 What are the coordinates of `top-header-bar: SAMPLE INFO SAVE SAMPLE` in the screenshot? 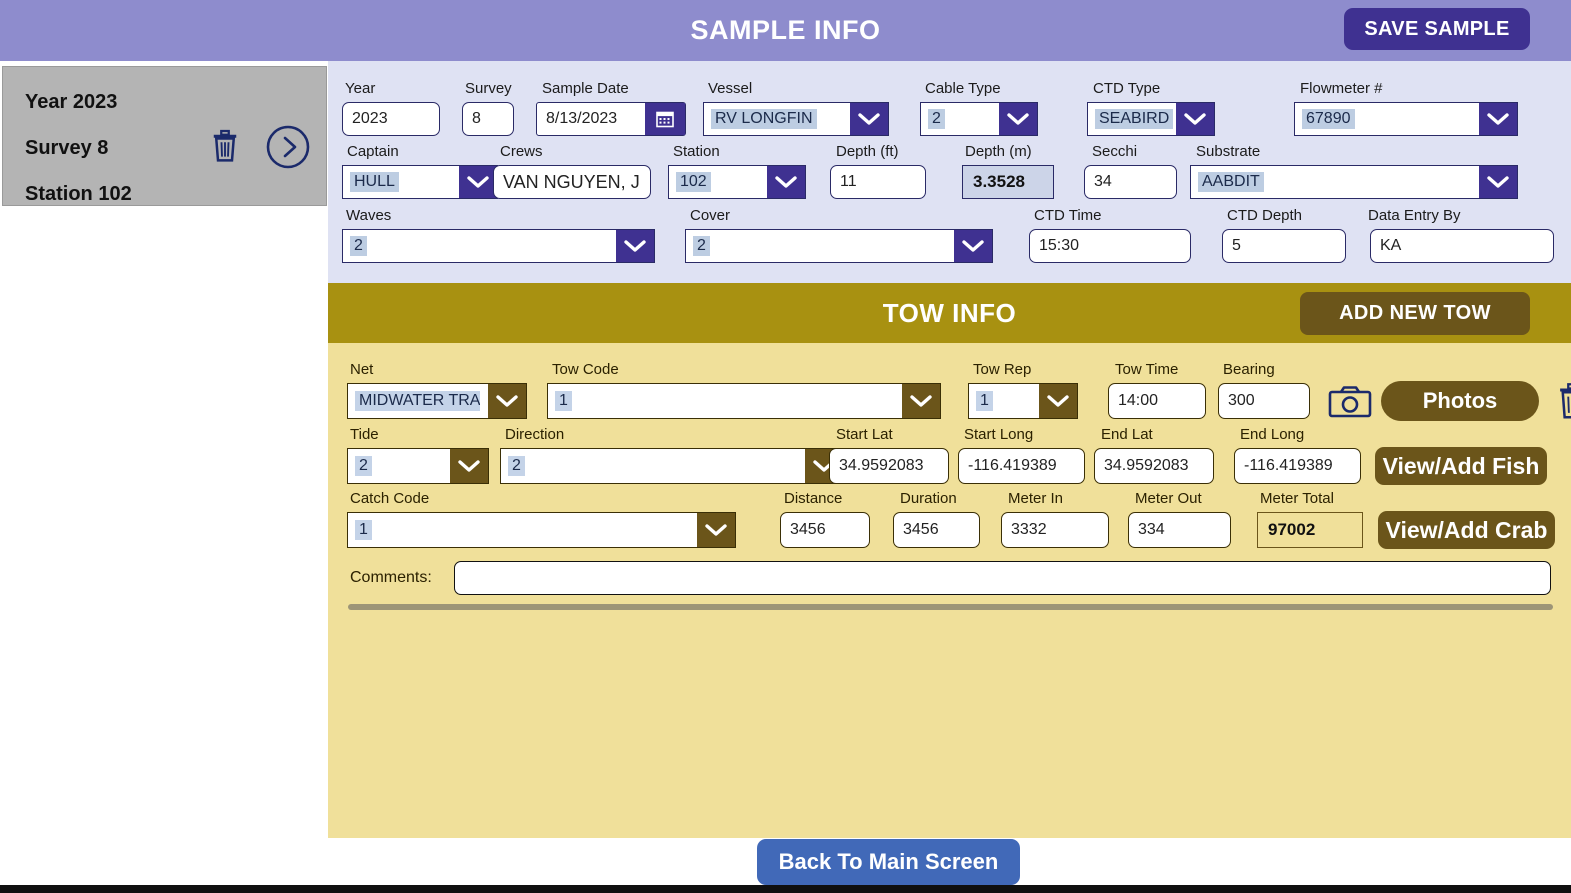 It's located at (785, 30).